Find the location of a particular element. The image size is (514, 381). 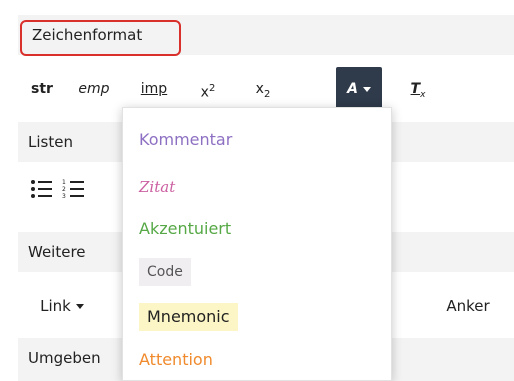

menu-item-kommentar: Kommentar is located at coordinates (185, 140).